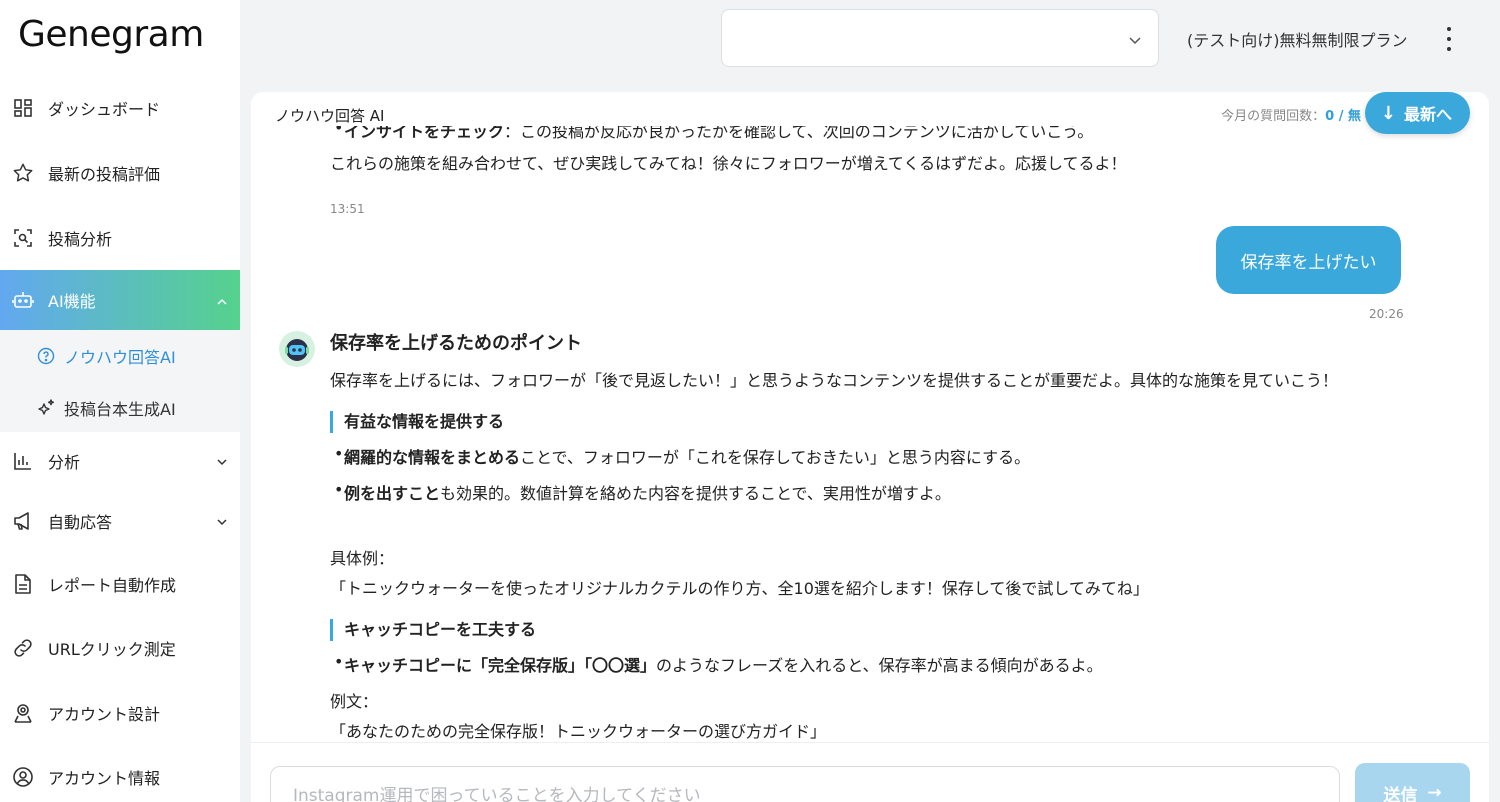 Image resolution: width=1500 pixels, height=802 pixels. Describe the element at coordinates (104, 174) in the screenshot. I see `sidebar-item-label: 最新の投稿評価` at that location.